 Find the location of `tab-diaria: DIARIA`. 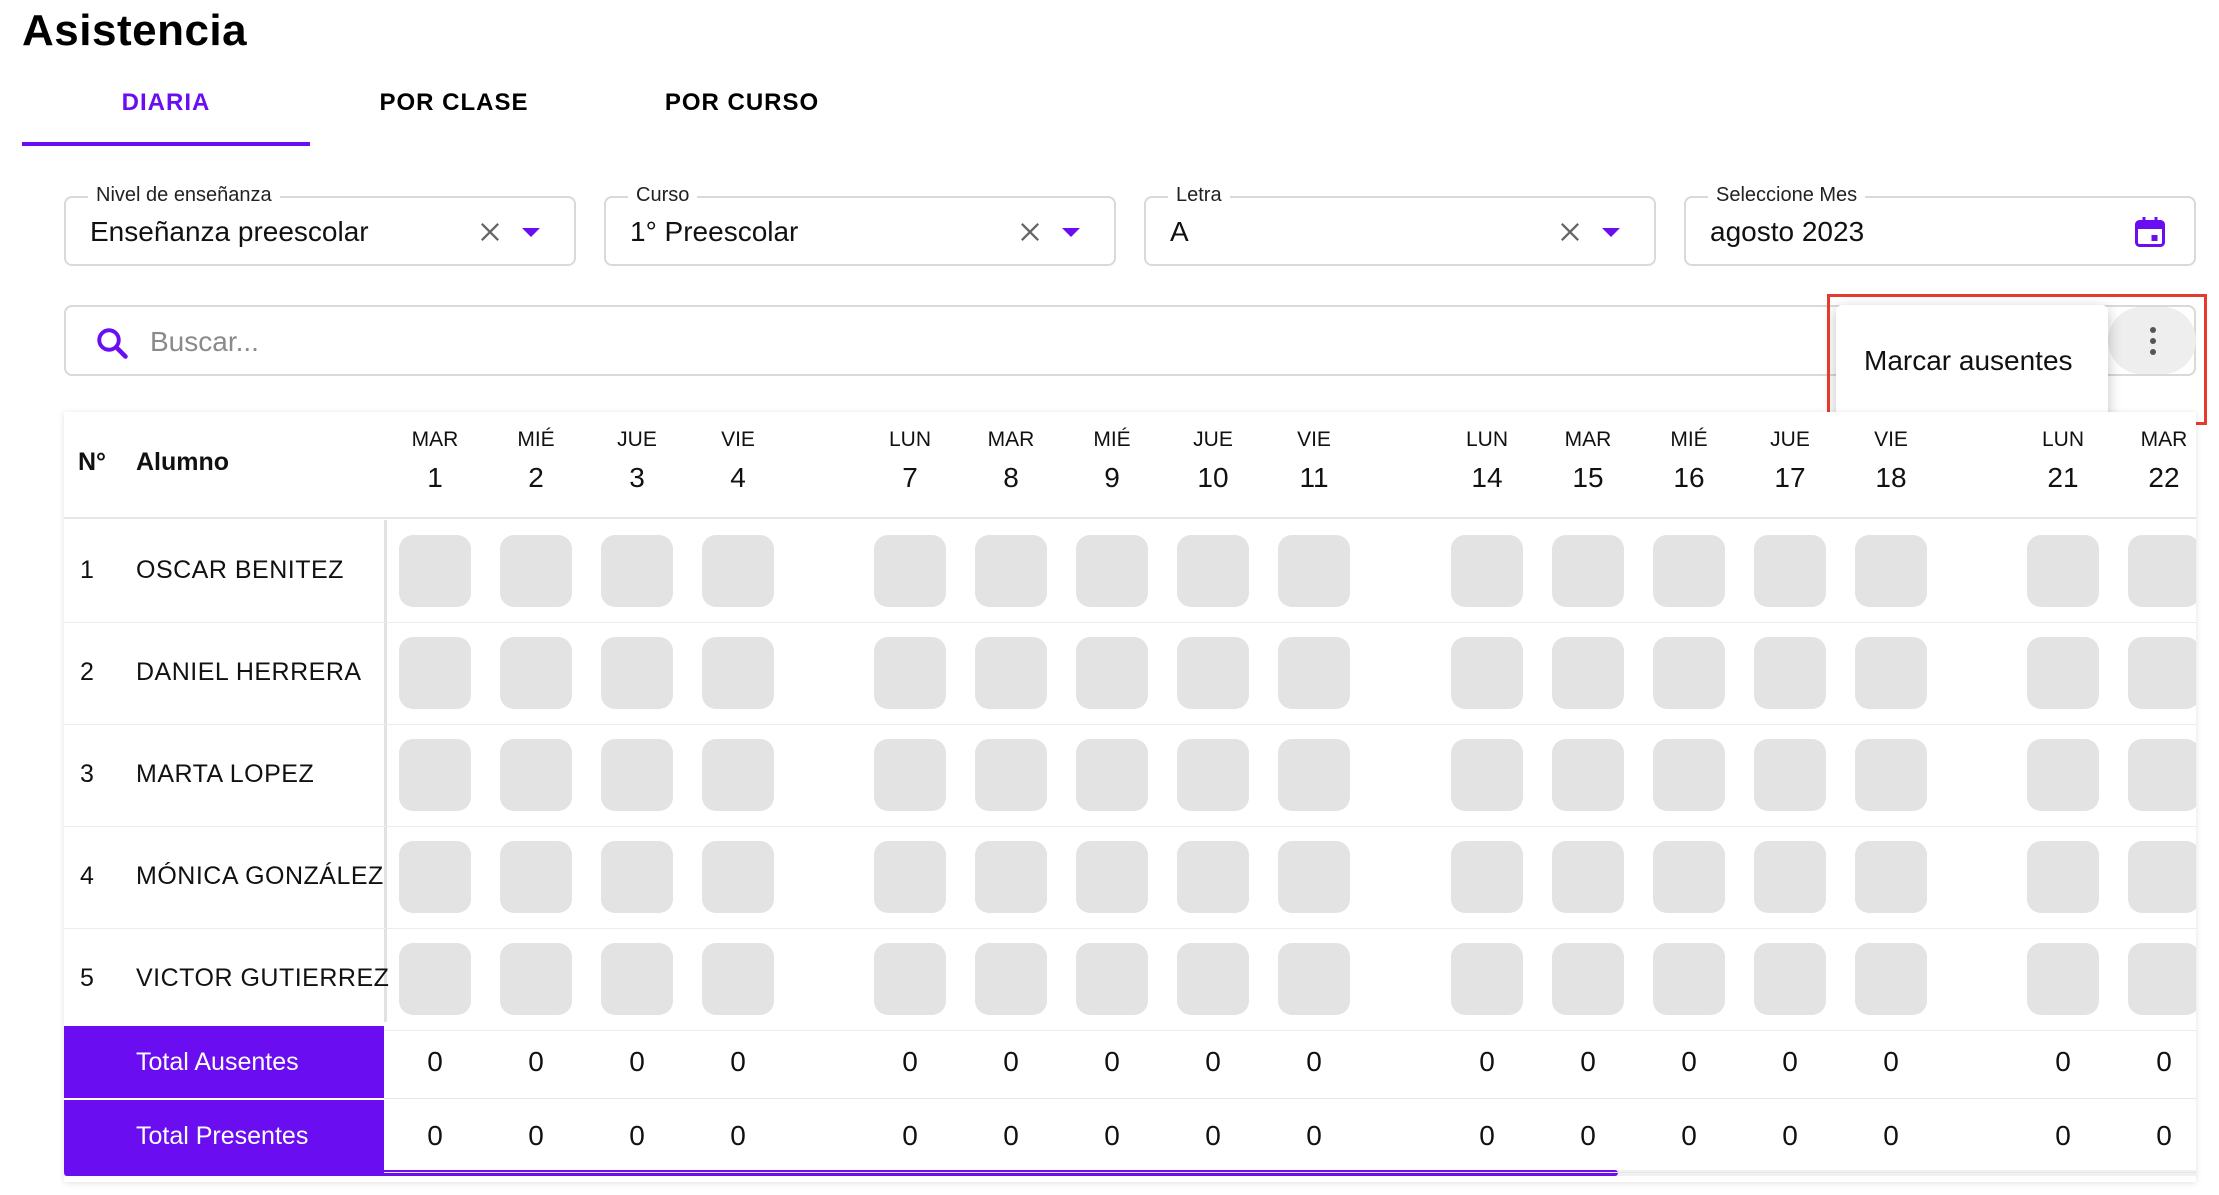

tab-diaria: DIARIA is located at coordinates (166, 114).